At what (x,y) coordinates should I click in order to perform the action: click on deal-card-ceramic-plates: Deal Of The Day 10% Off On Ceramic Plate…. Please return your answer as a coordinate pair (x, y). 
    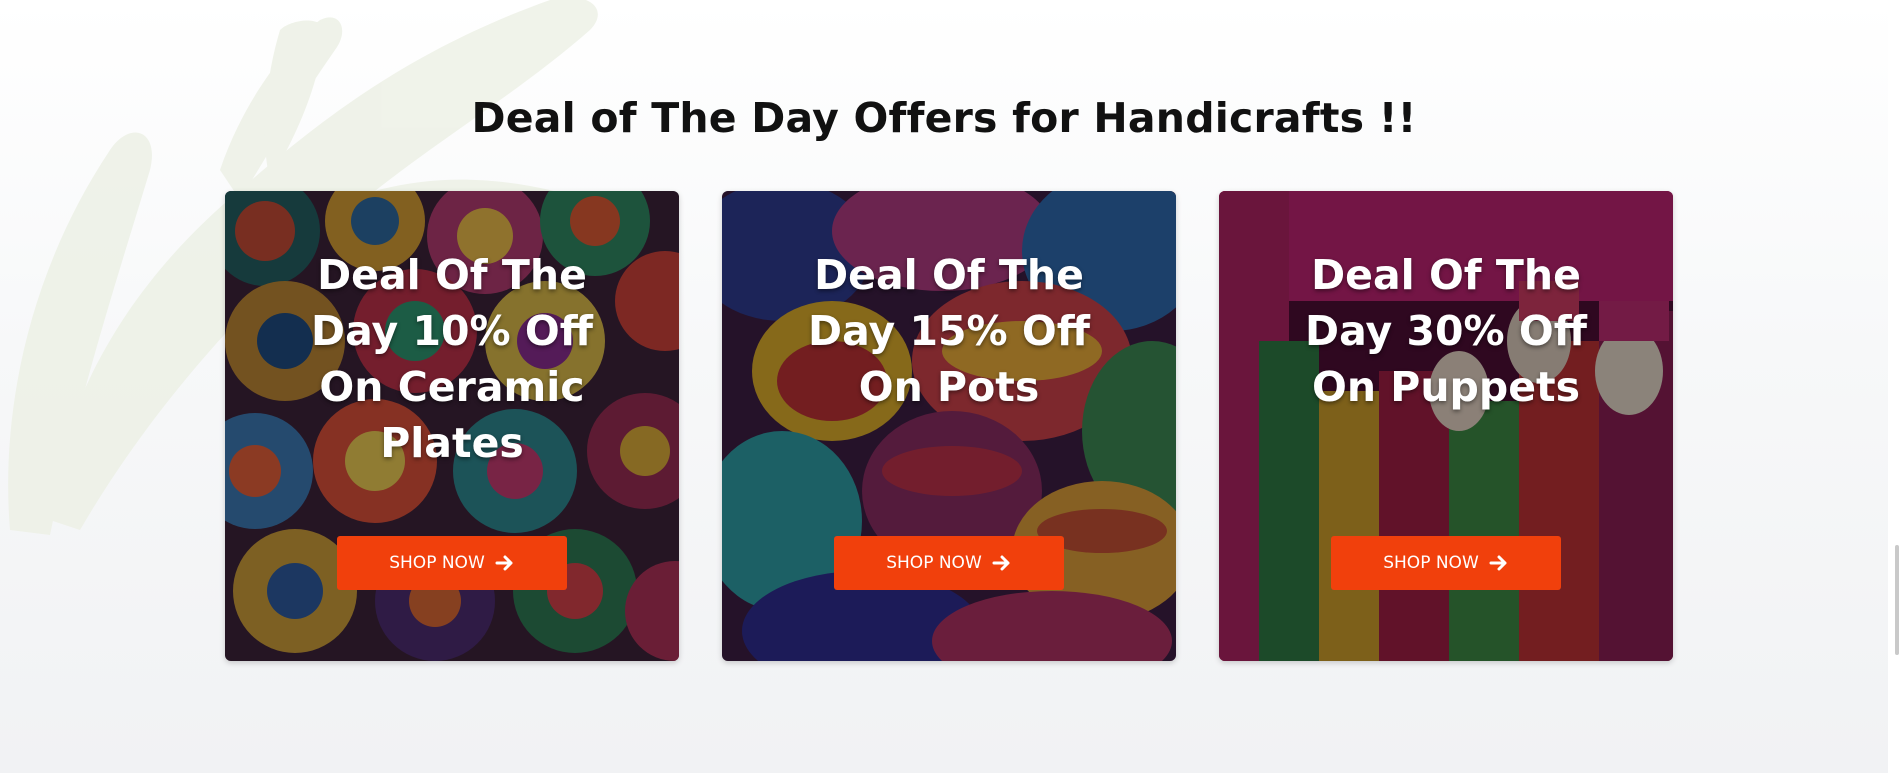
    Looking at the image, I should click on (452, 426).